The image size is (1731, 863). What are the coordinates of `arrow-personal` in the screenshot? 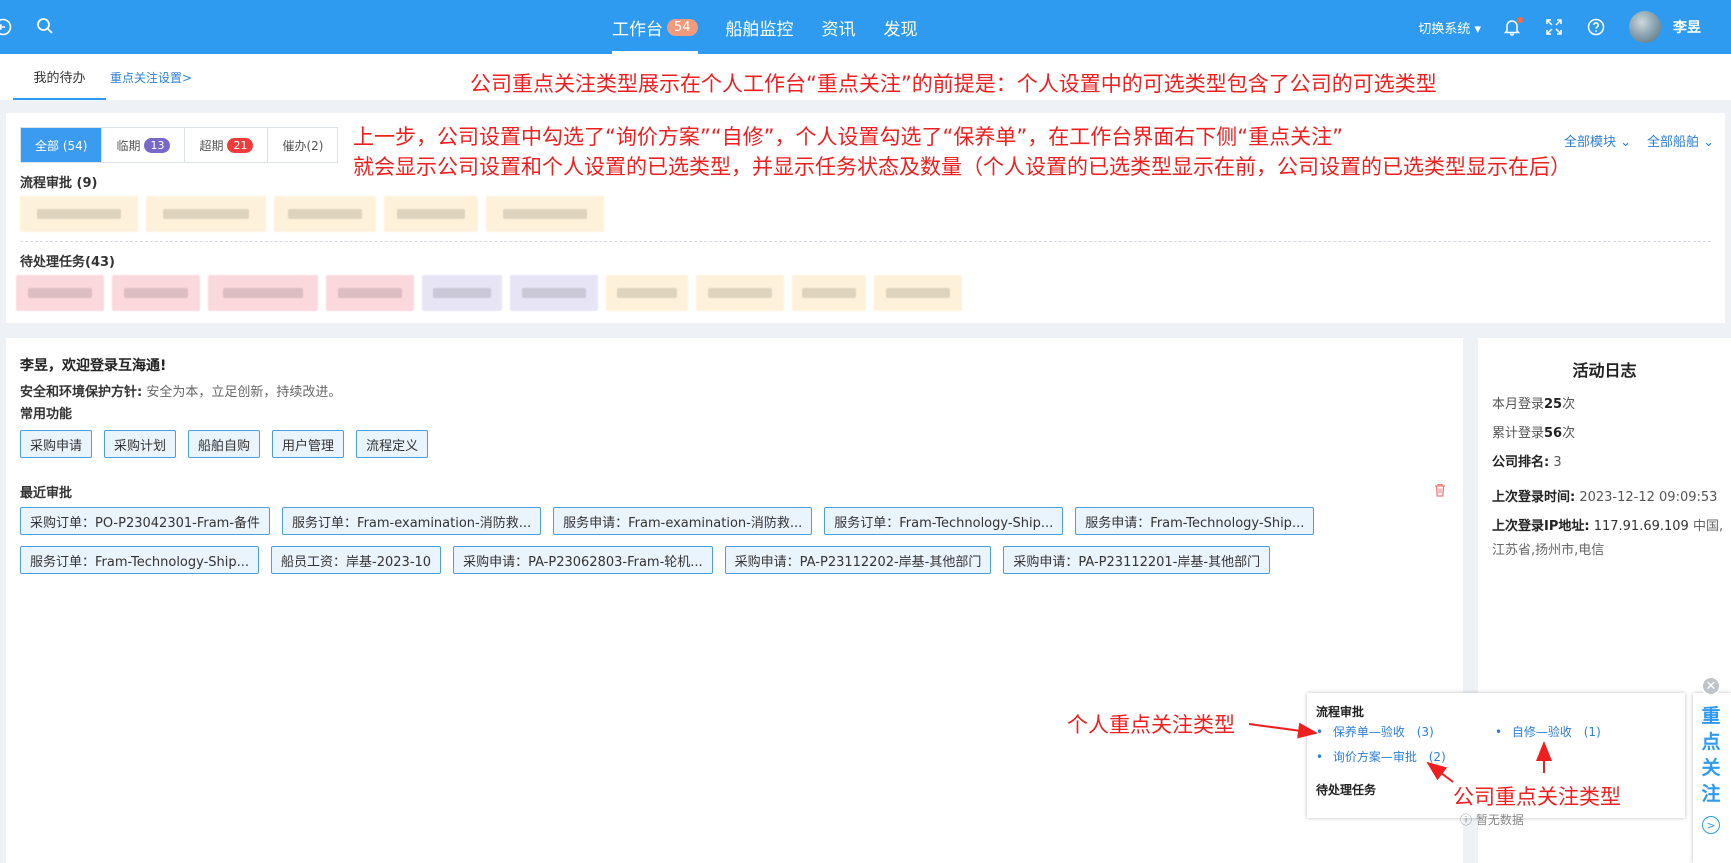 It's located at (1283, 730).